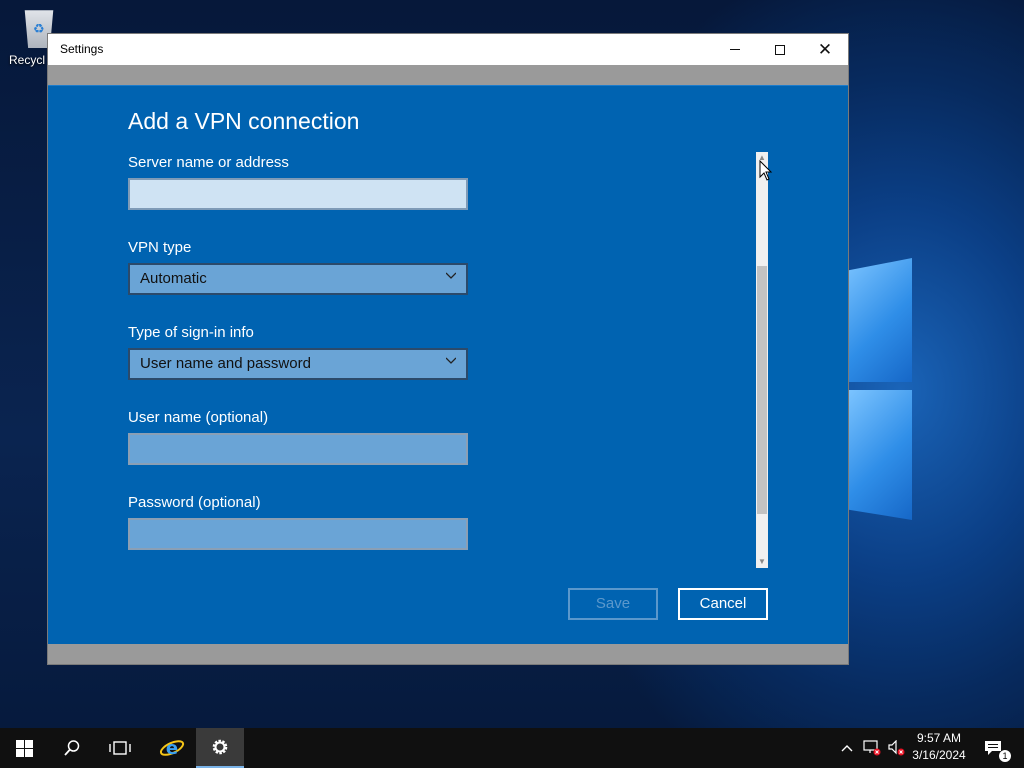 The width and height of the screenshot is (1024, 768). I want to click on start-button, so click(24, 748).